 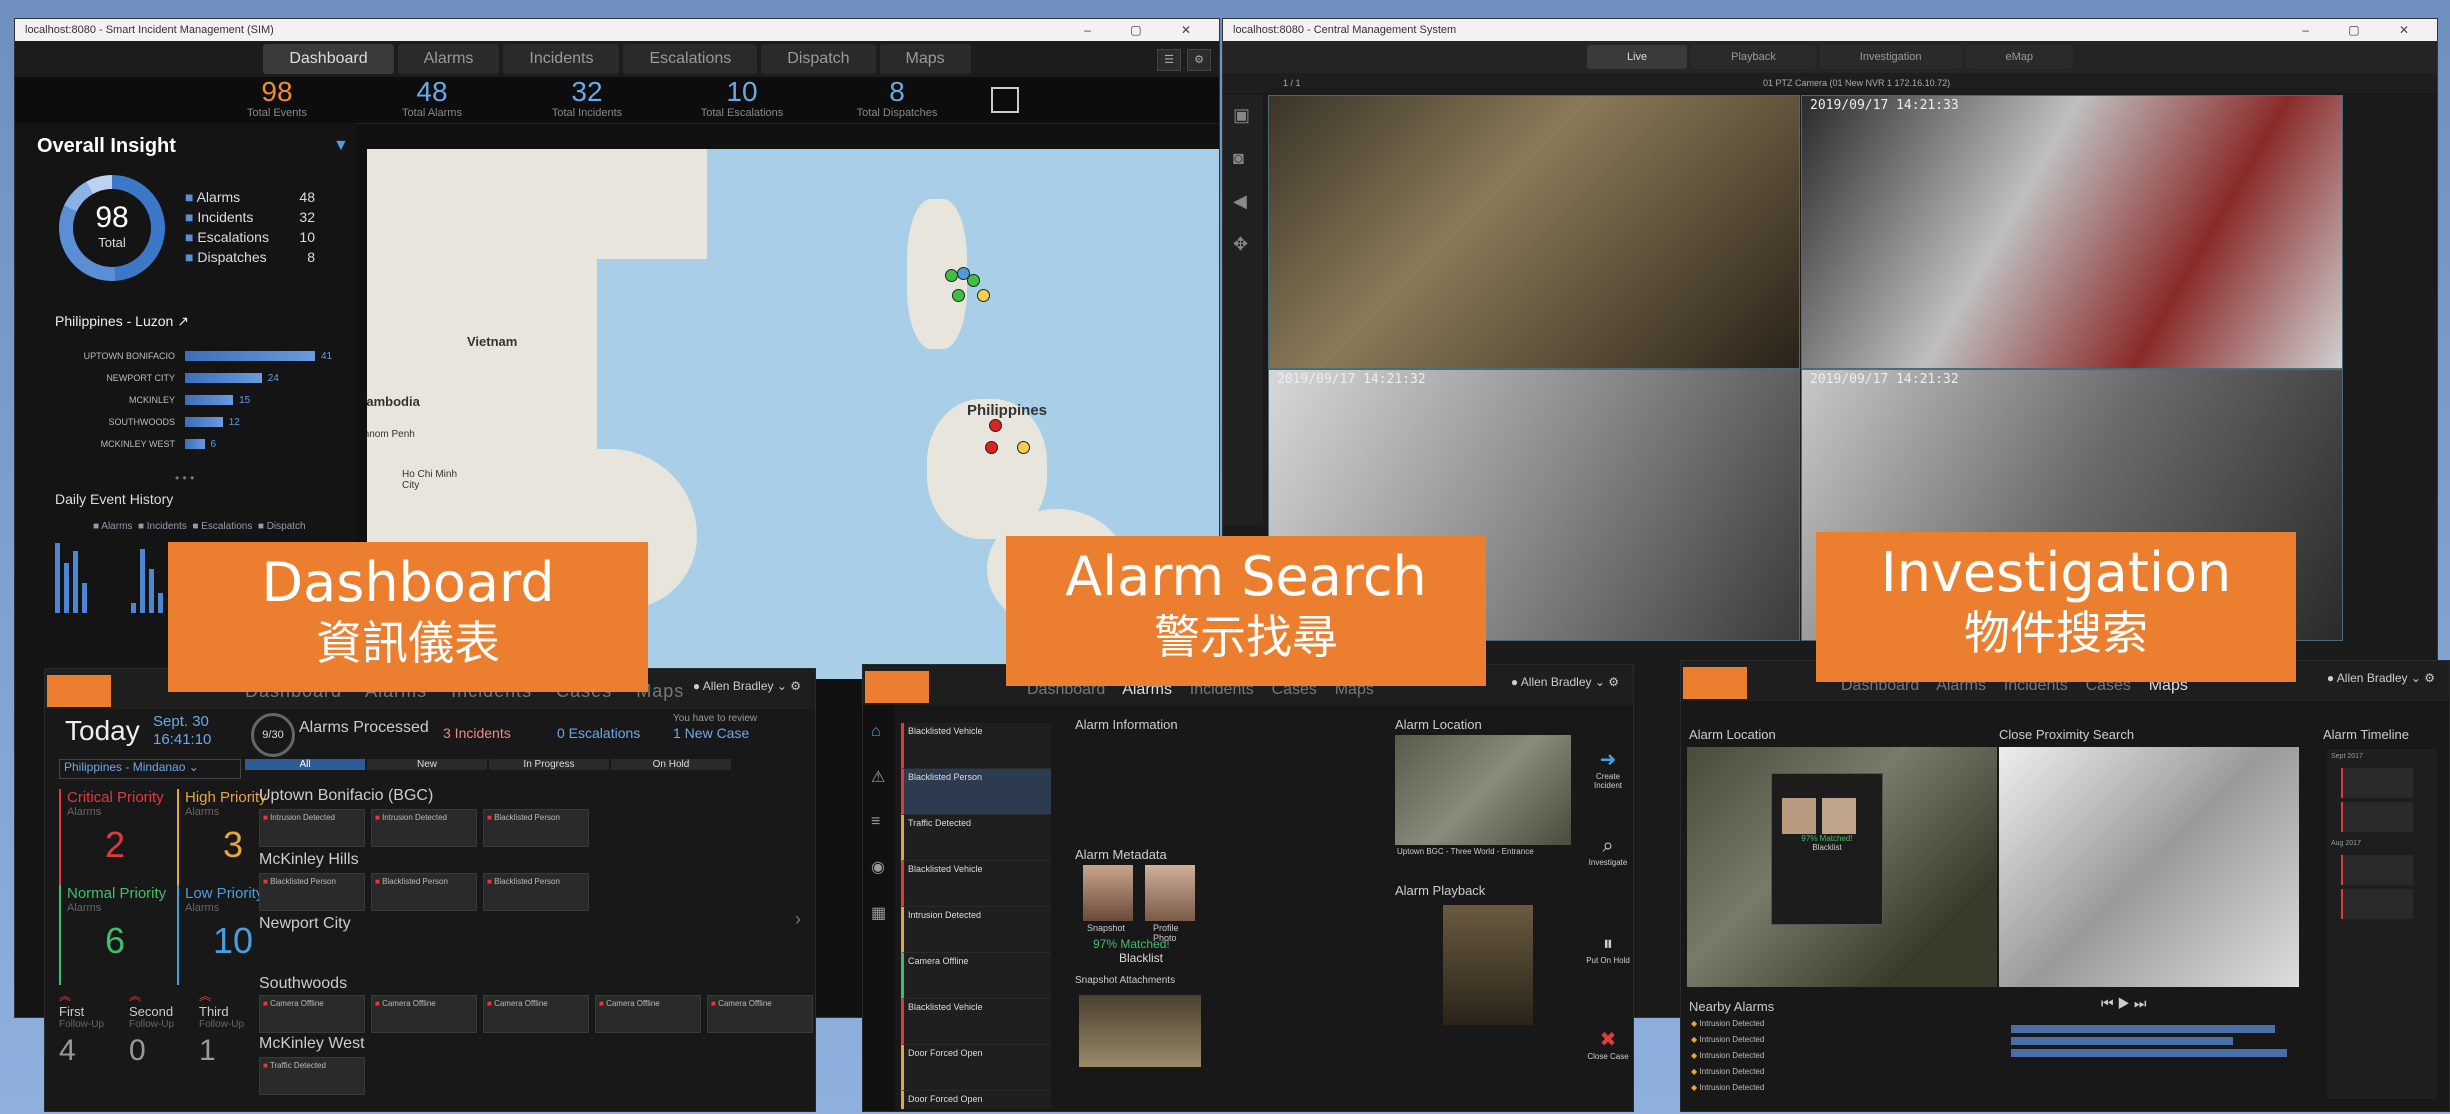 What do you see at coordinates (2072, 232) in the screenshot?
I see `camera-view-office: 2019/09/17 14:21:33` at bounding box center [2072, 232].